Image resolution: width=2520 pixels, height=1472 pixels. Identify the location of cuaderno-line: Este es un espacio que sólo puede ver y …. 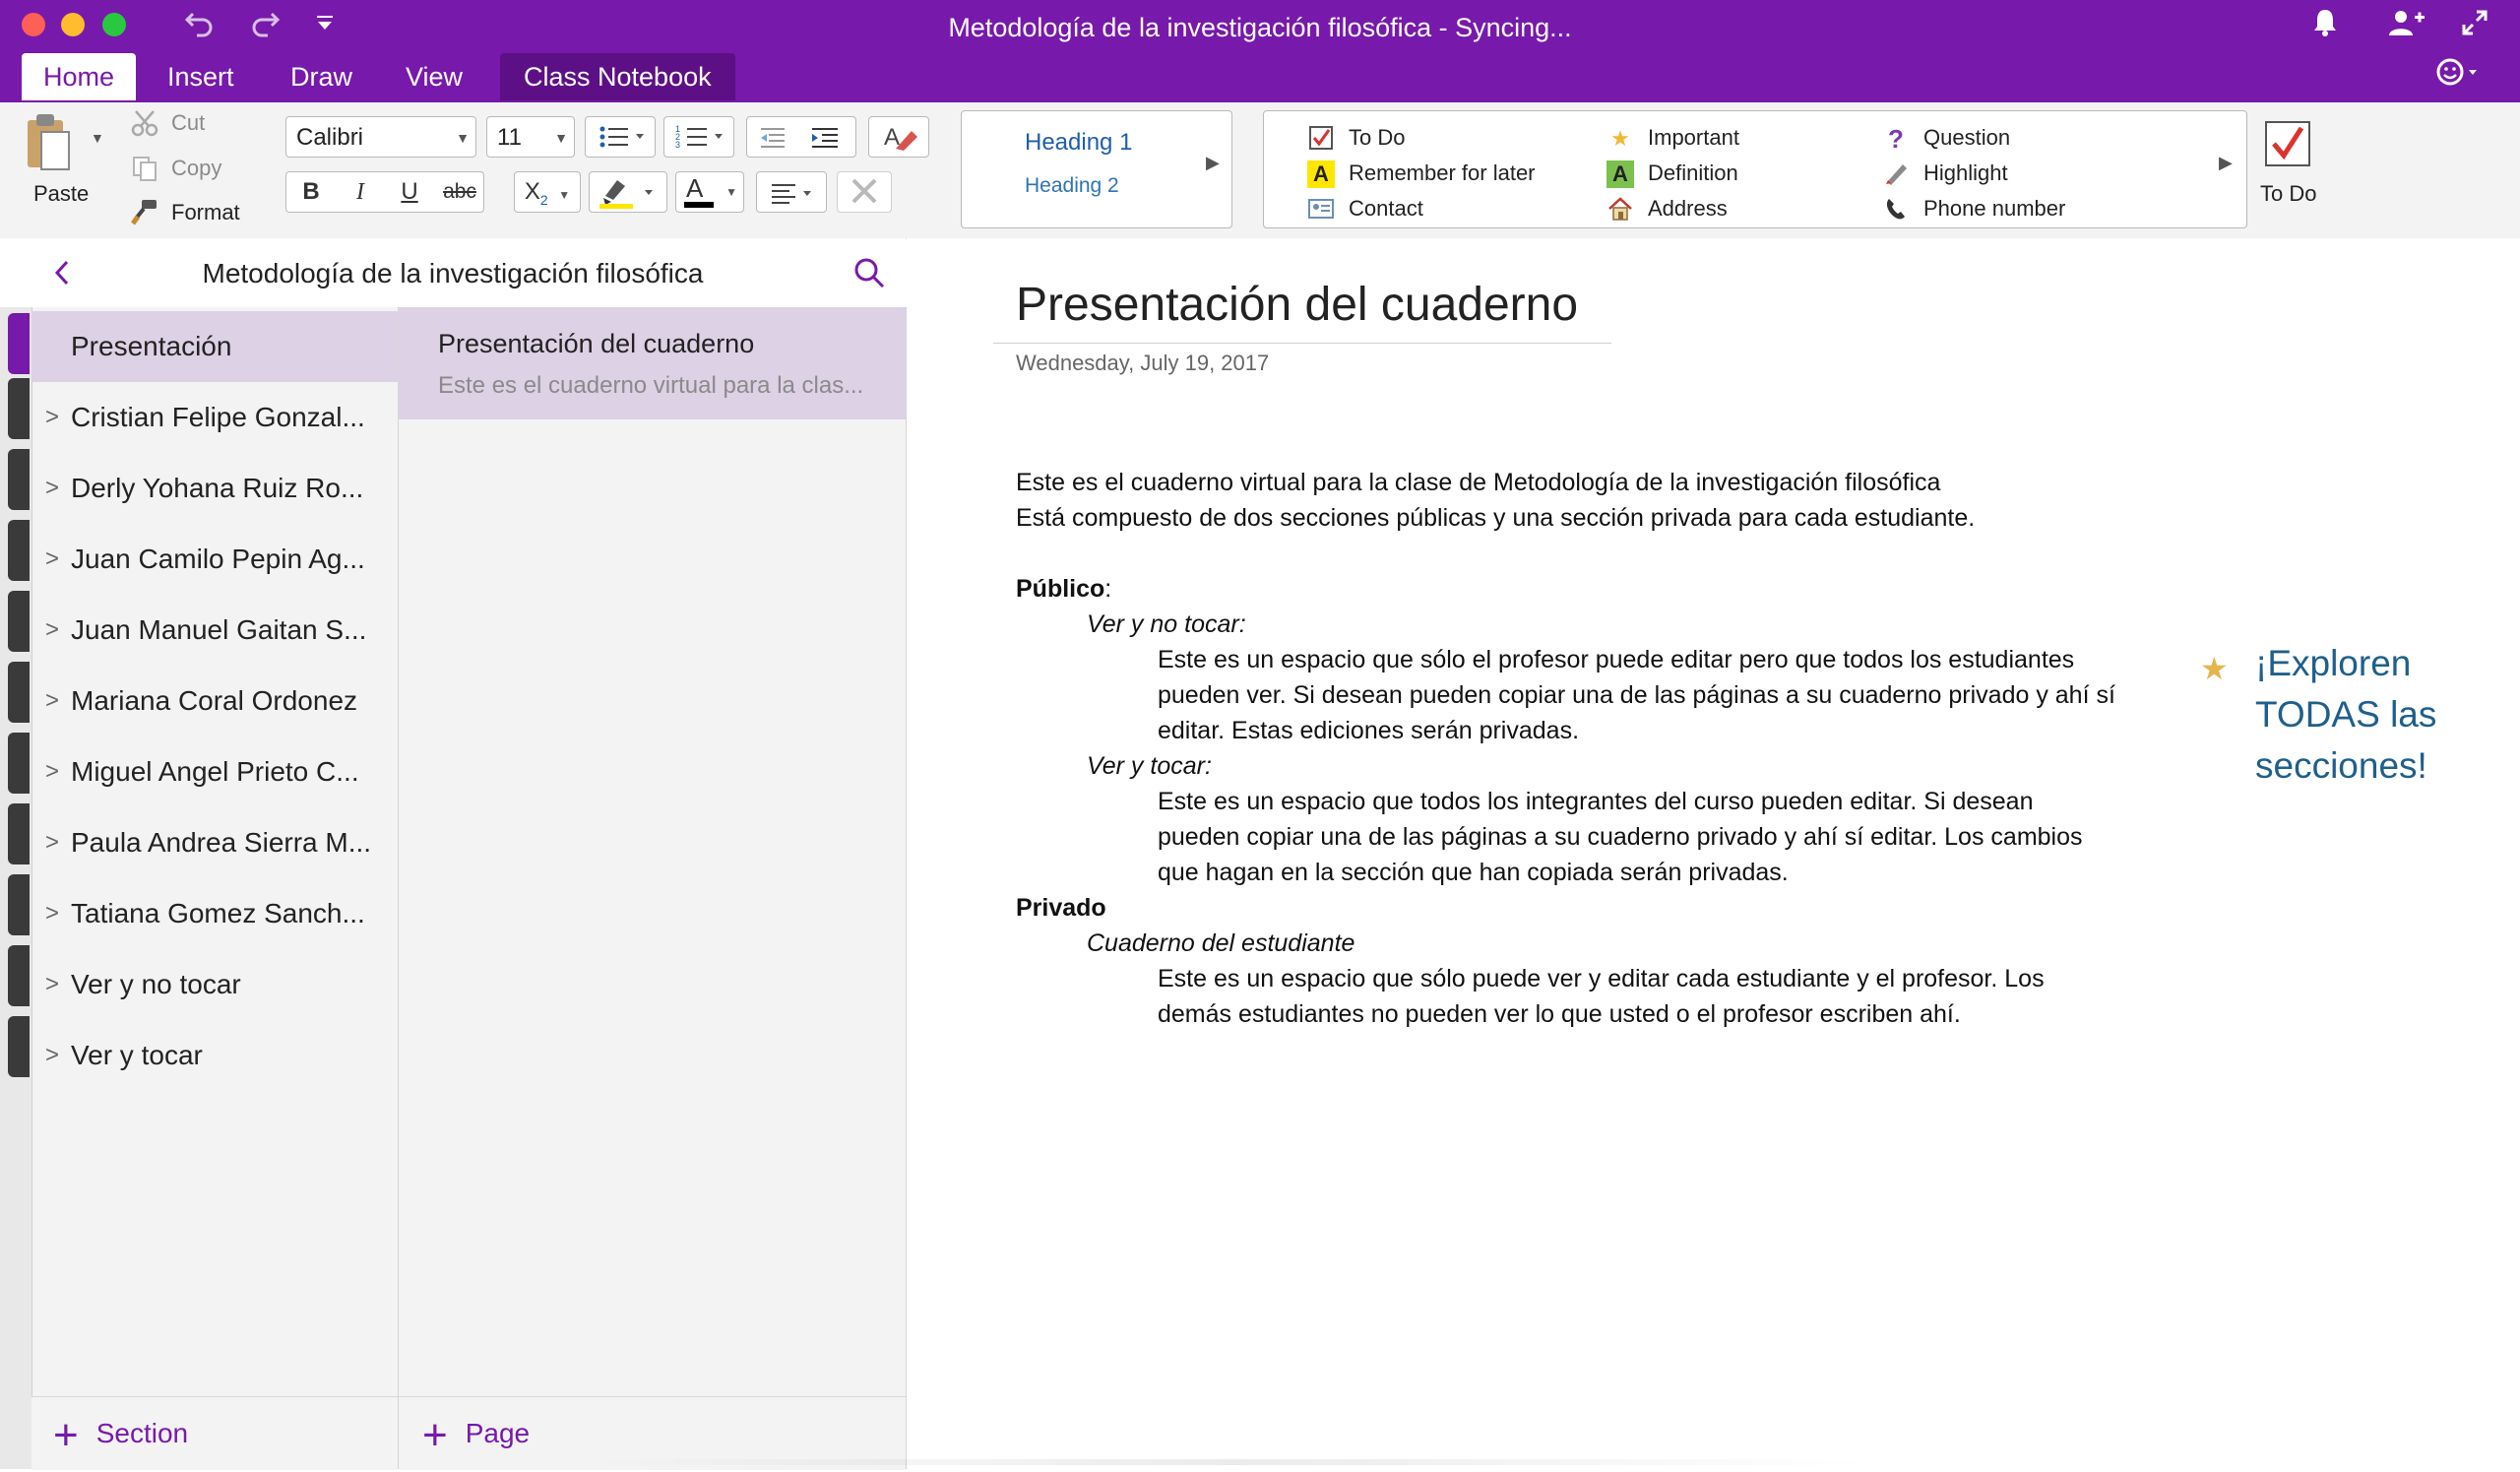
(1601, 978).